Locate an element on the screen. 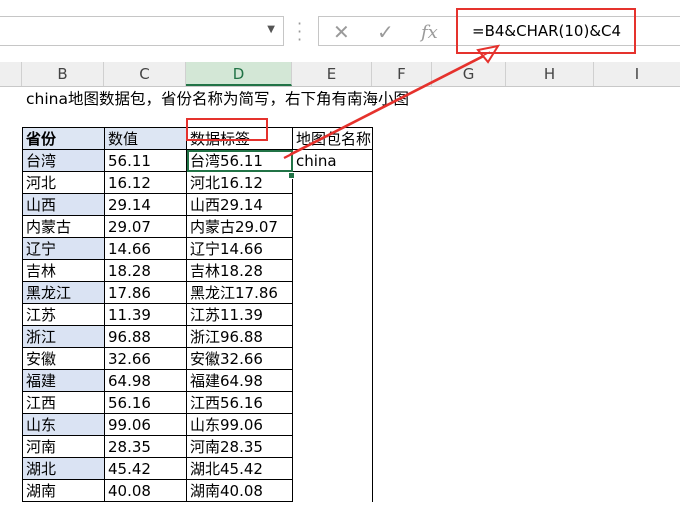  map-name-cell: china is located at coordinates (332, 160).